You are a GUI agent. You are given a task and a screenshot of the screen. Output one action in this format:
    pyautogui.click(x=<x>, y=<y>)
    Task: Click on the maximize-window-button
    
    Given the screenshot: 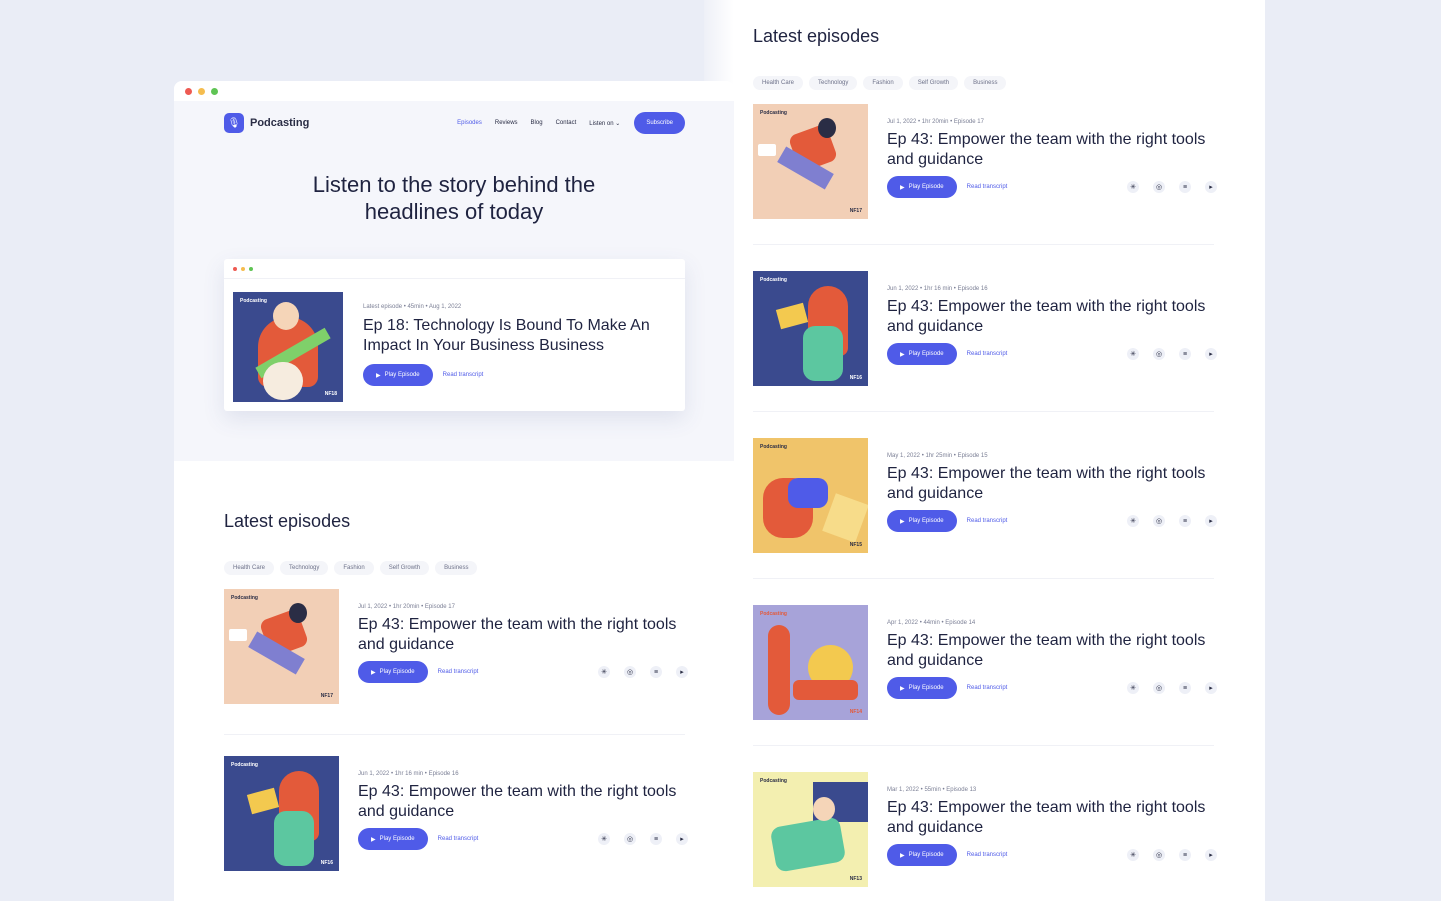 What is the action you would take?
    pyautogui.click(x=214, y=91)
    